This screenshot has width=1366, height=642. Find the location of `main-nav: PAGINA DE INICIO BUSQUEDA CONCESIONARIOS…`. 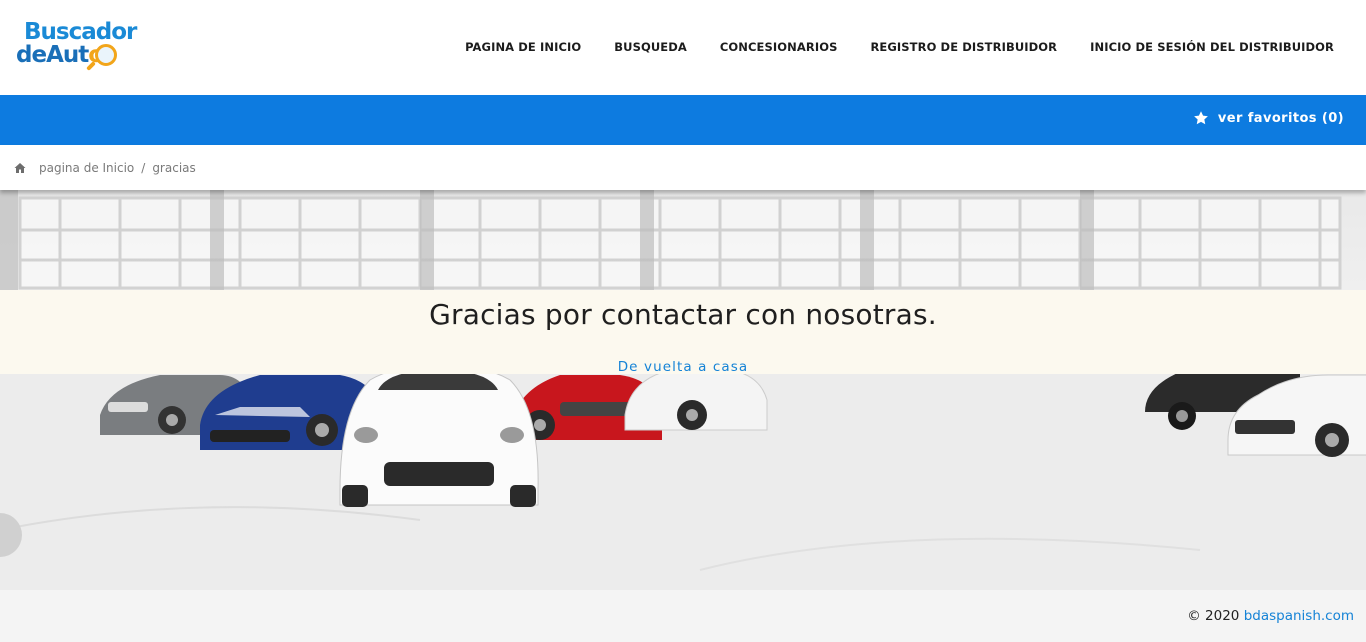

main-nav: PAGINA DE INICIO BUSQUEDA CONCESIONARIOS… is located at coordinates (899, 47).